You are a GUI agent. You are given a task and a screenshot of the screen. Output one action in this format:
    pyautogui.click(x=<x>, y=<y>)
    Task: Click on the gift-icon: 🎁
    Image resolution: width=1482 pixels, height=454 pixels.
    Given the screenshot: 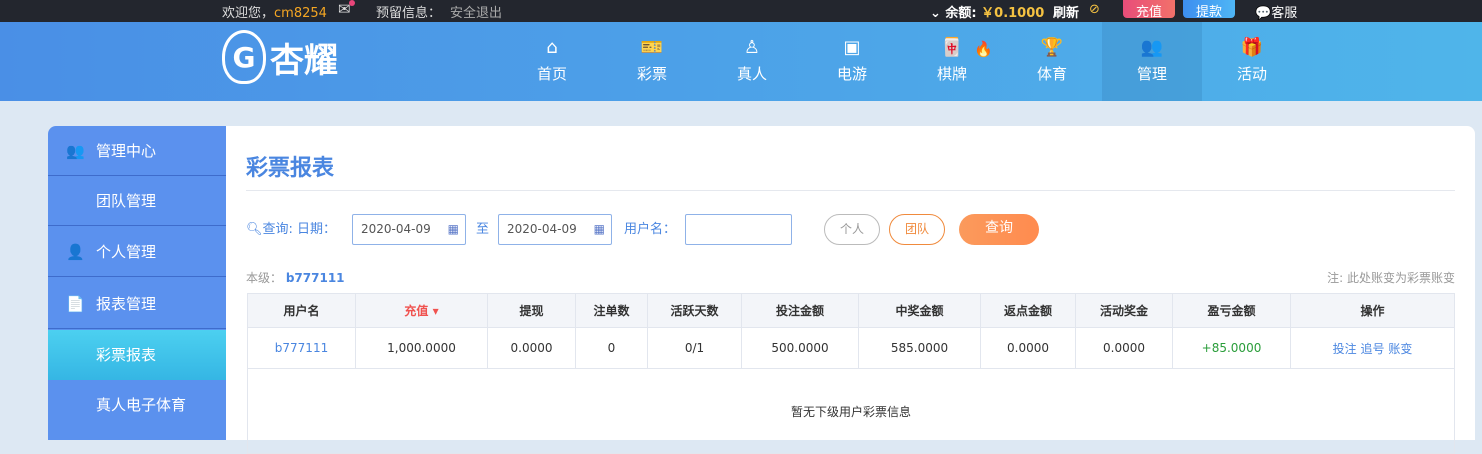 What is the action you would take?
    pyautogui.click(x=1252, y=47)
    